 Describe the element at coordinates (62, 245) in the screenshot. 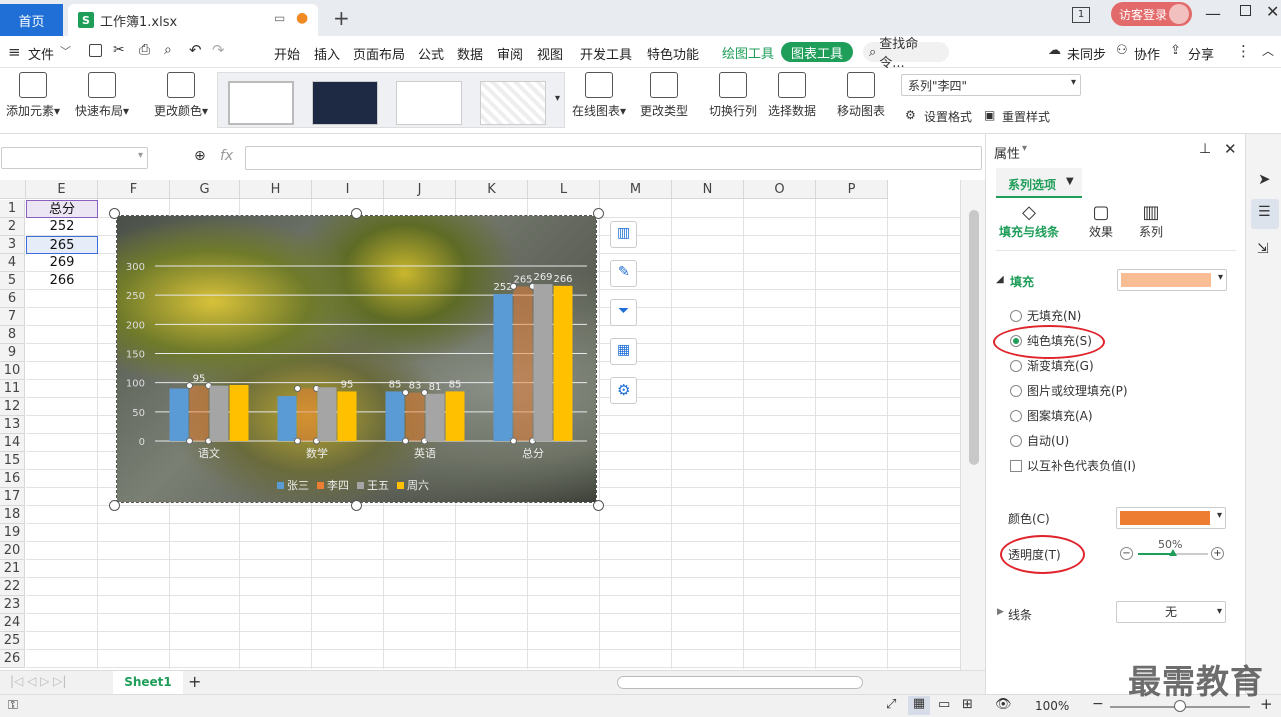

I see `cell-E3: 265` at that location.